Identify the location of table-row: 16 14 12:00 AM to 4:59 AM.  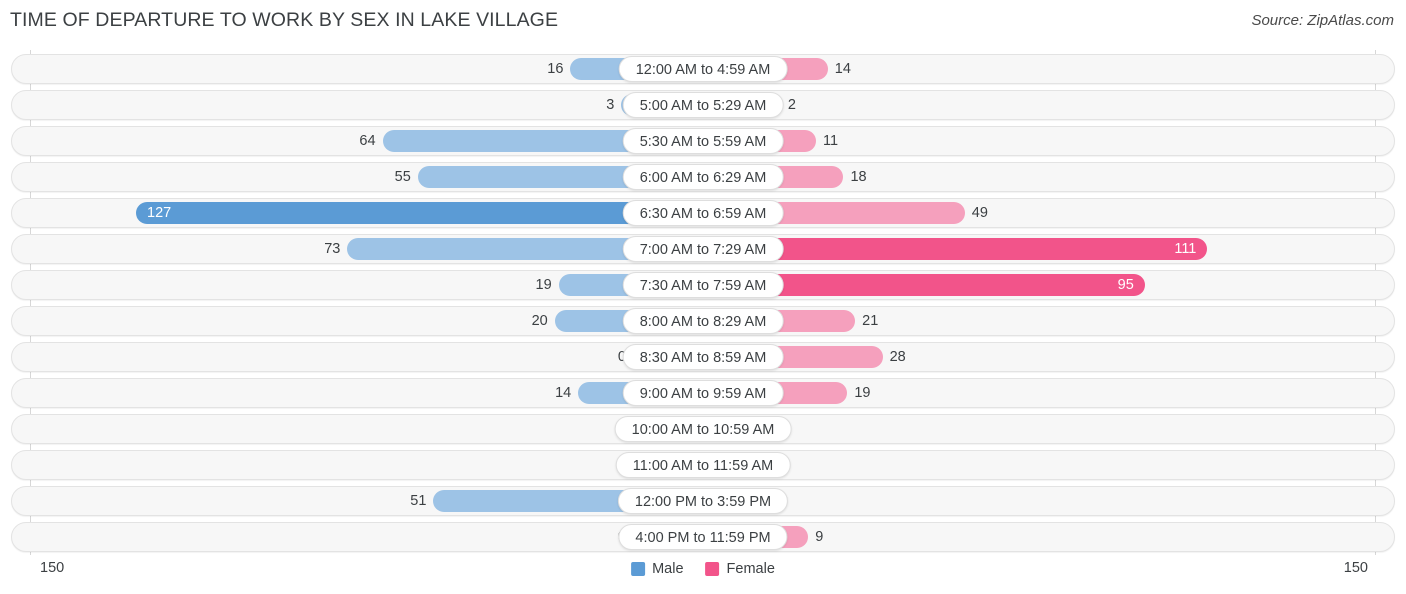
(703, 69).